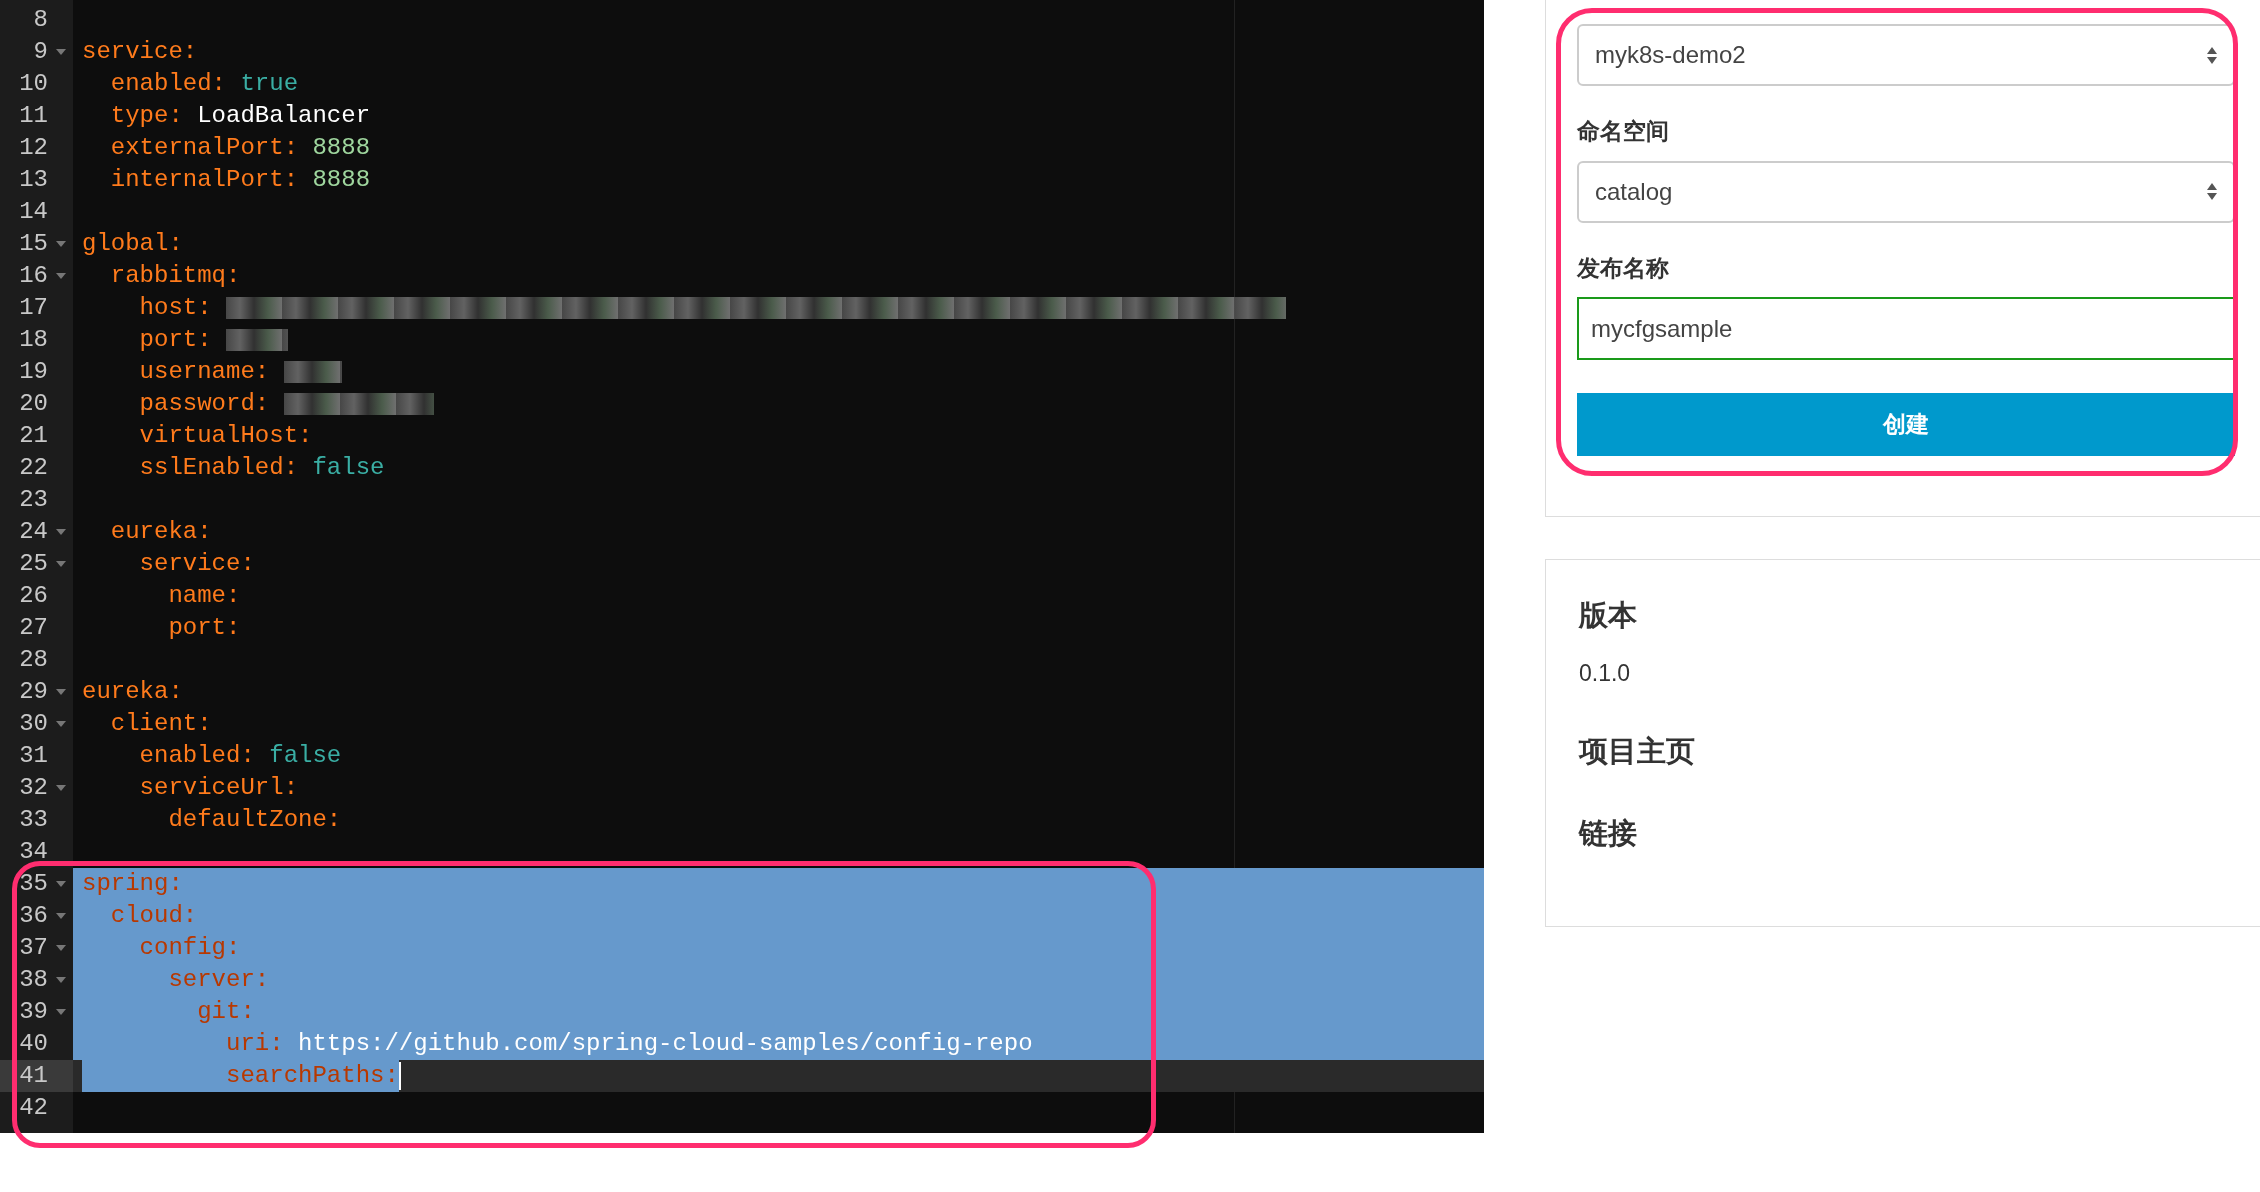 Image resolution: width=2260 pixels, height=1192 pixels. Describe the element at coordinates (33, 788) in the screenshot. I see `line-number: 32` at that location.